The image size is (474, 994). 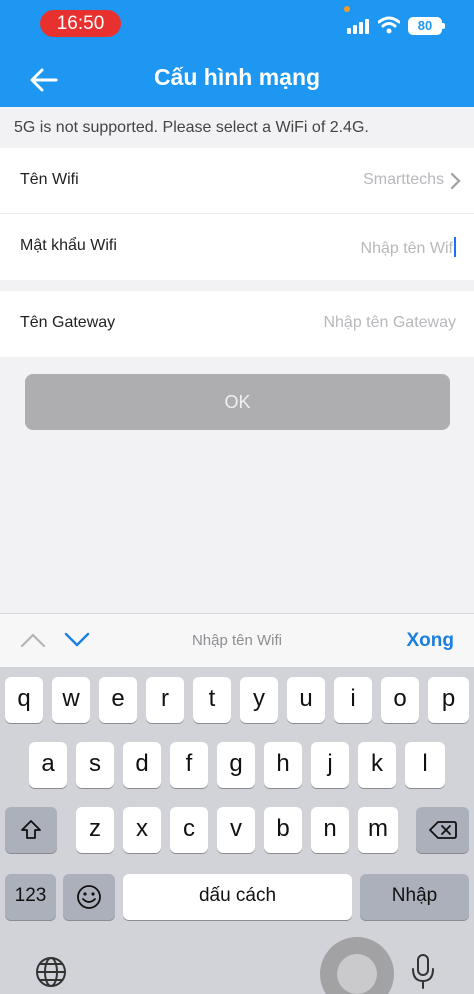 I want to click on globe-icon, so click(x=51, y=972).